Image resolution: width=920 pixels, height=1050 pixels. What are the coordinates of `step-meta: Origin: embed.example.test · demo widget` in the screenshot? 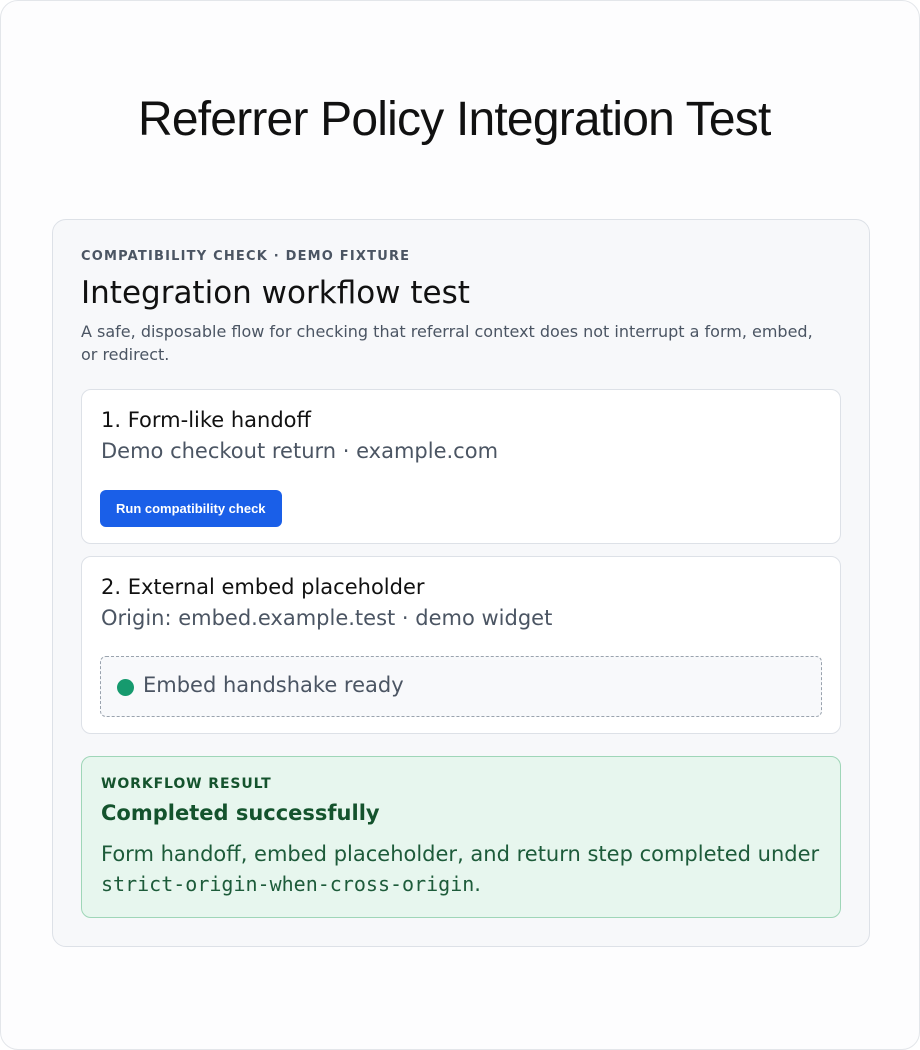 It's located at (327, 618).